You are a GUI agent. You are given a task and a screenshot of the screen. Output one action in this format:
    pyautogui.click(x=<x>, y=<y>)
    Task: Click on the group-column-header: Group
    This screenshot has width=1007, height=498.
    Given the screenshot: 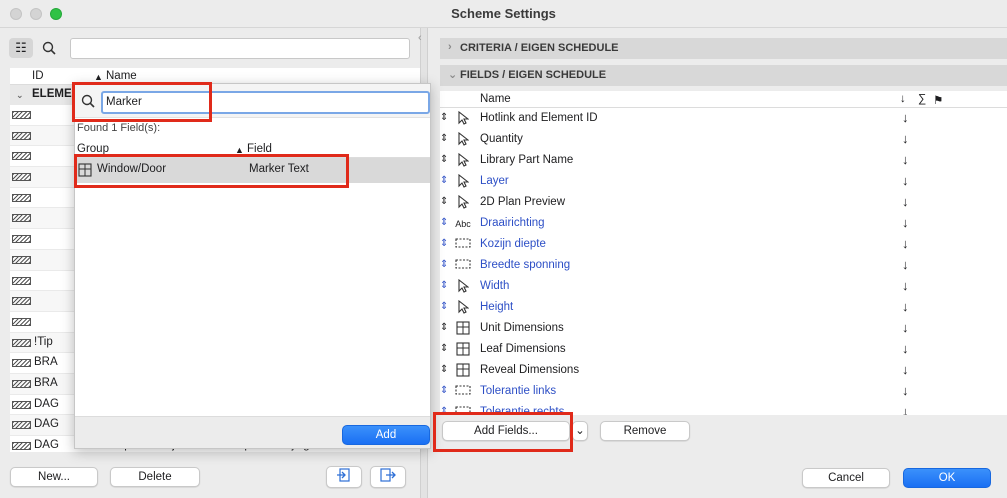 What is the action you would take?
    pyautogui.click(x=93, y=149)
    